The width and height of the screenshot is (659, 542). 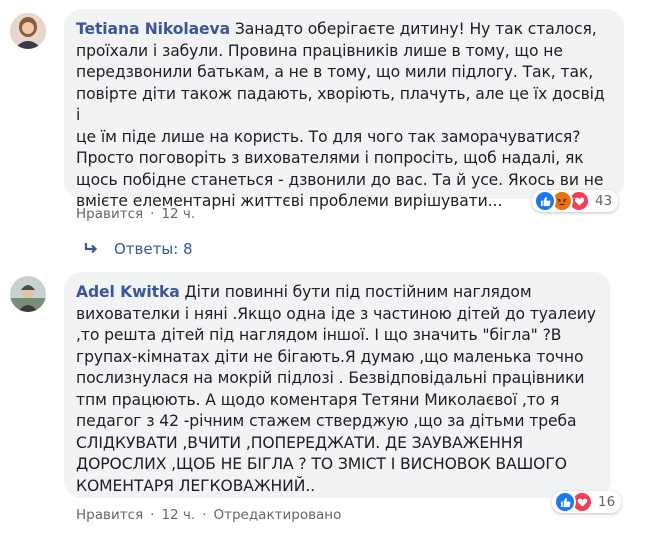 What do you see at coordinates (604, 201) in the screenshot?
I see `reaction-count: 43` at bounding box center [604, 201].